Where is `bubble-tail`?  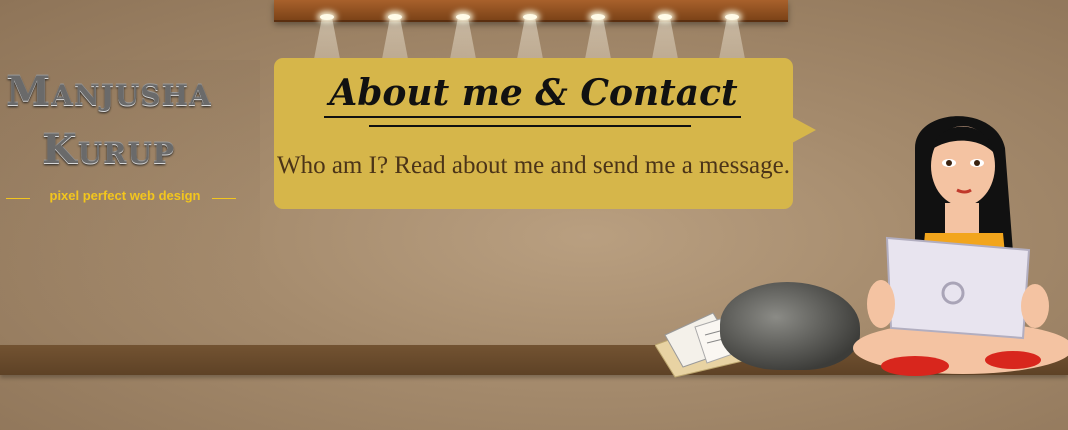 bubble-tail is located at coordinates (804, 130).